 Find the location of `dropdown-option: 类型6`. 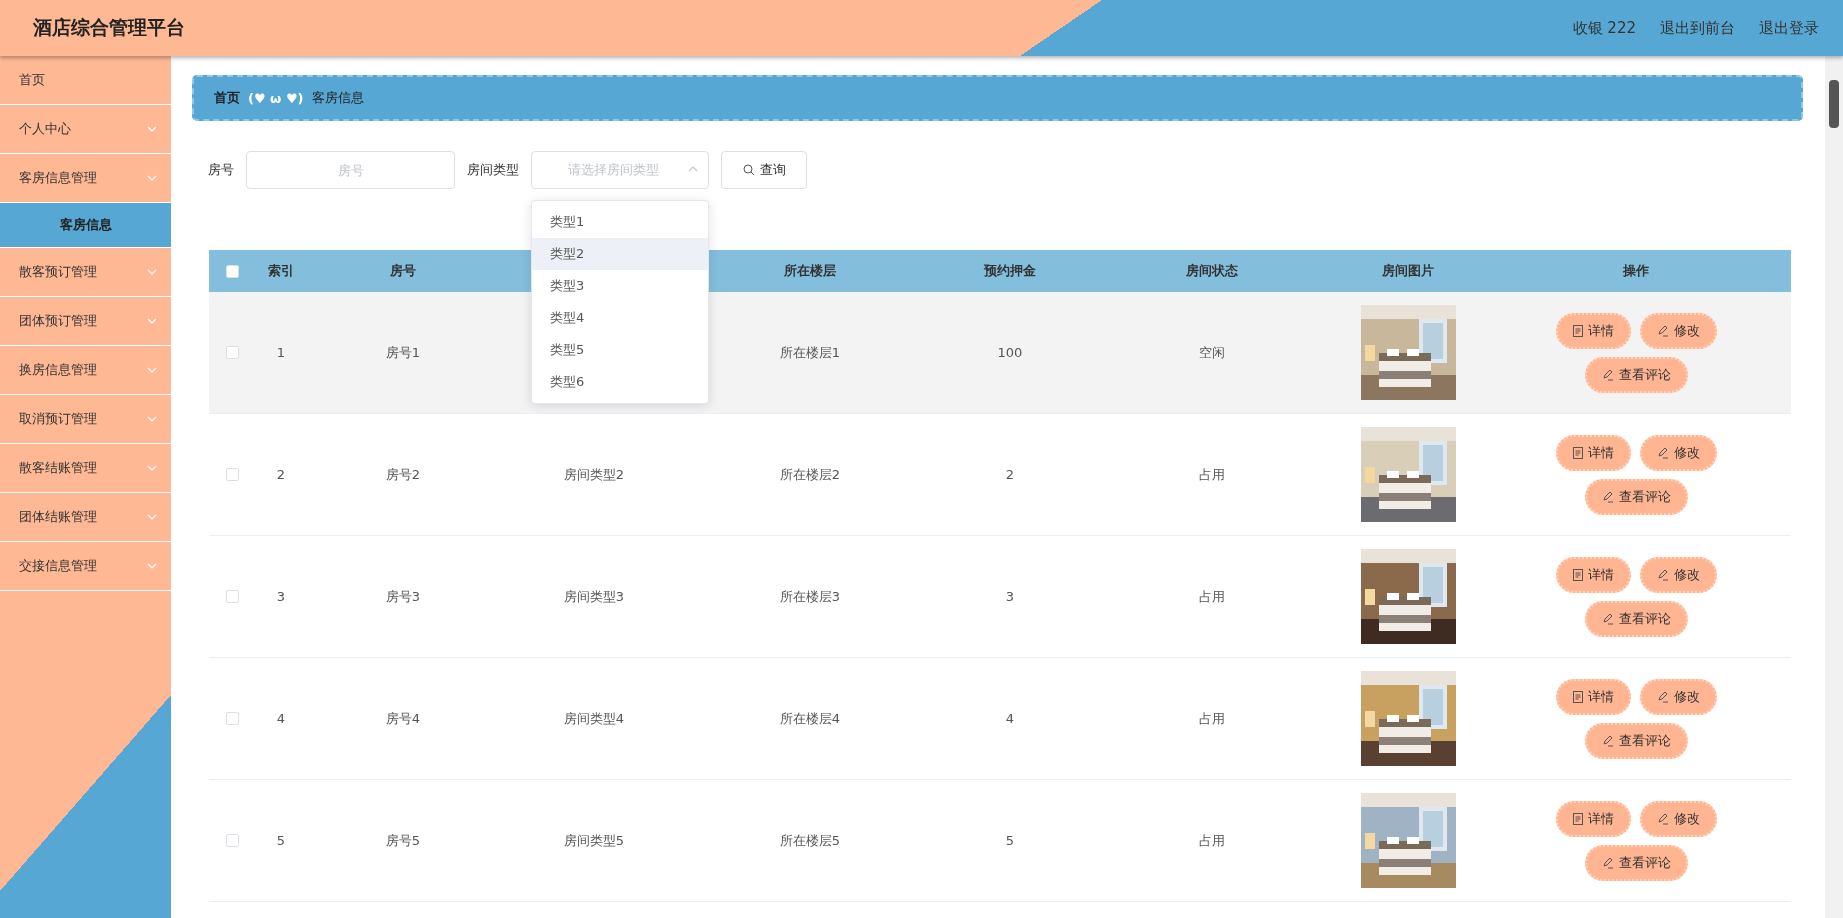

dropdown-option: 类型6 is located at coordinates (620, 382).